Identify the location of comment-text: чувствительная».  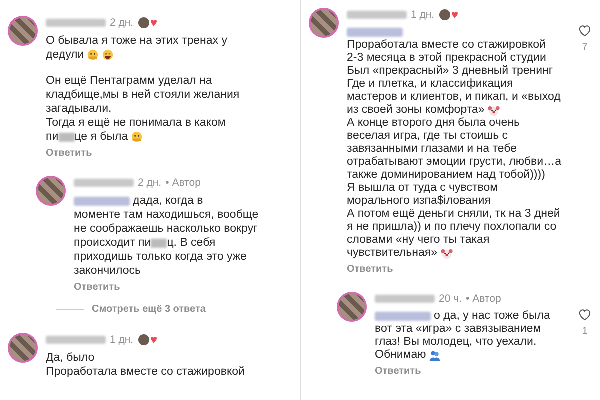
(392, 253).